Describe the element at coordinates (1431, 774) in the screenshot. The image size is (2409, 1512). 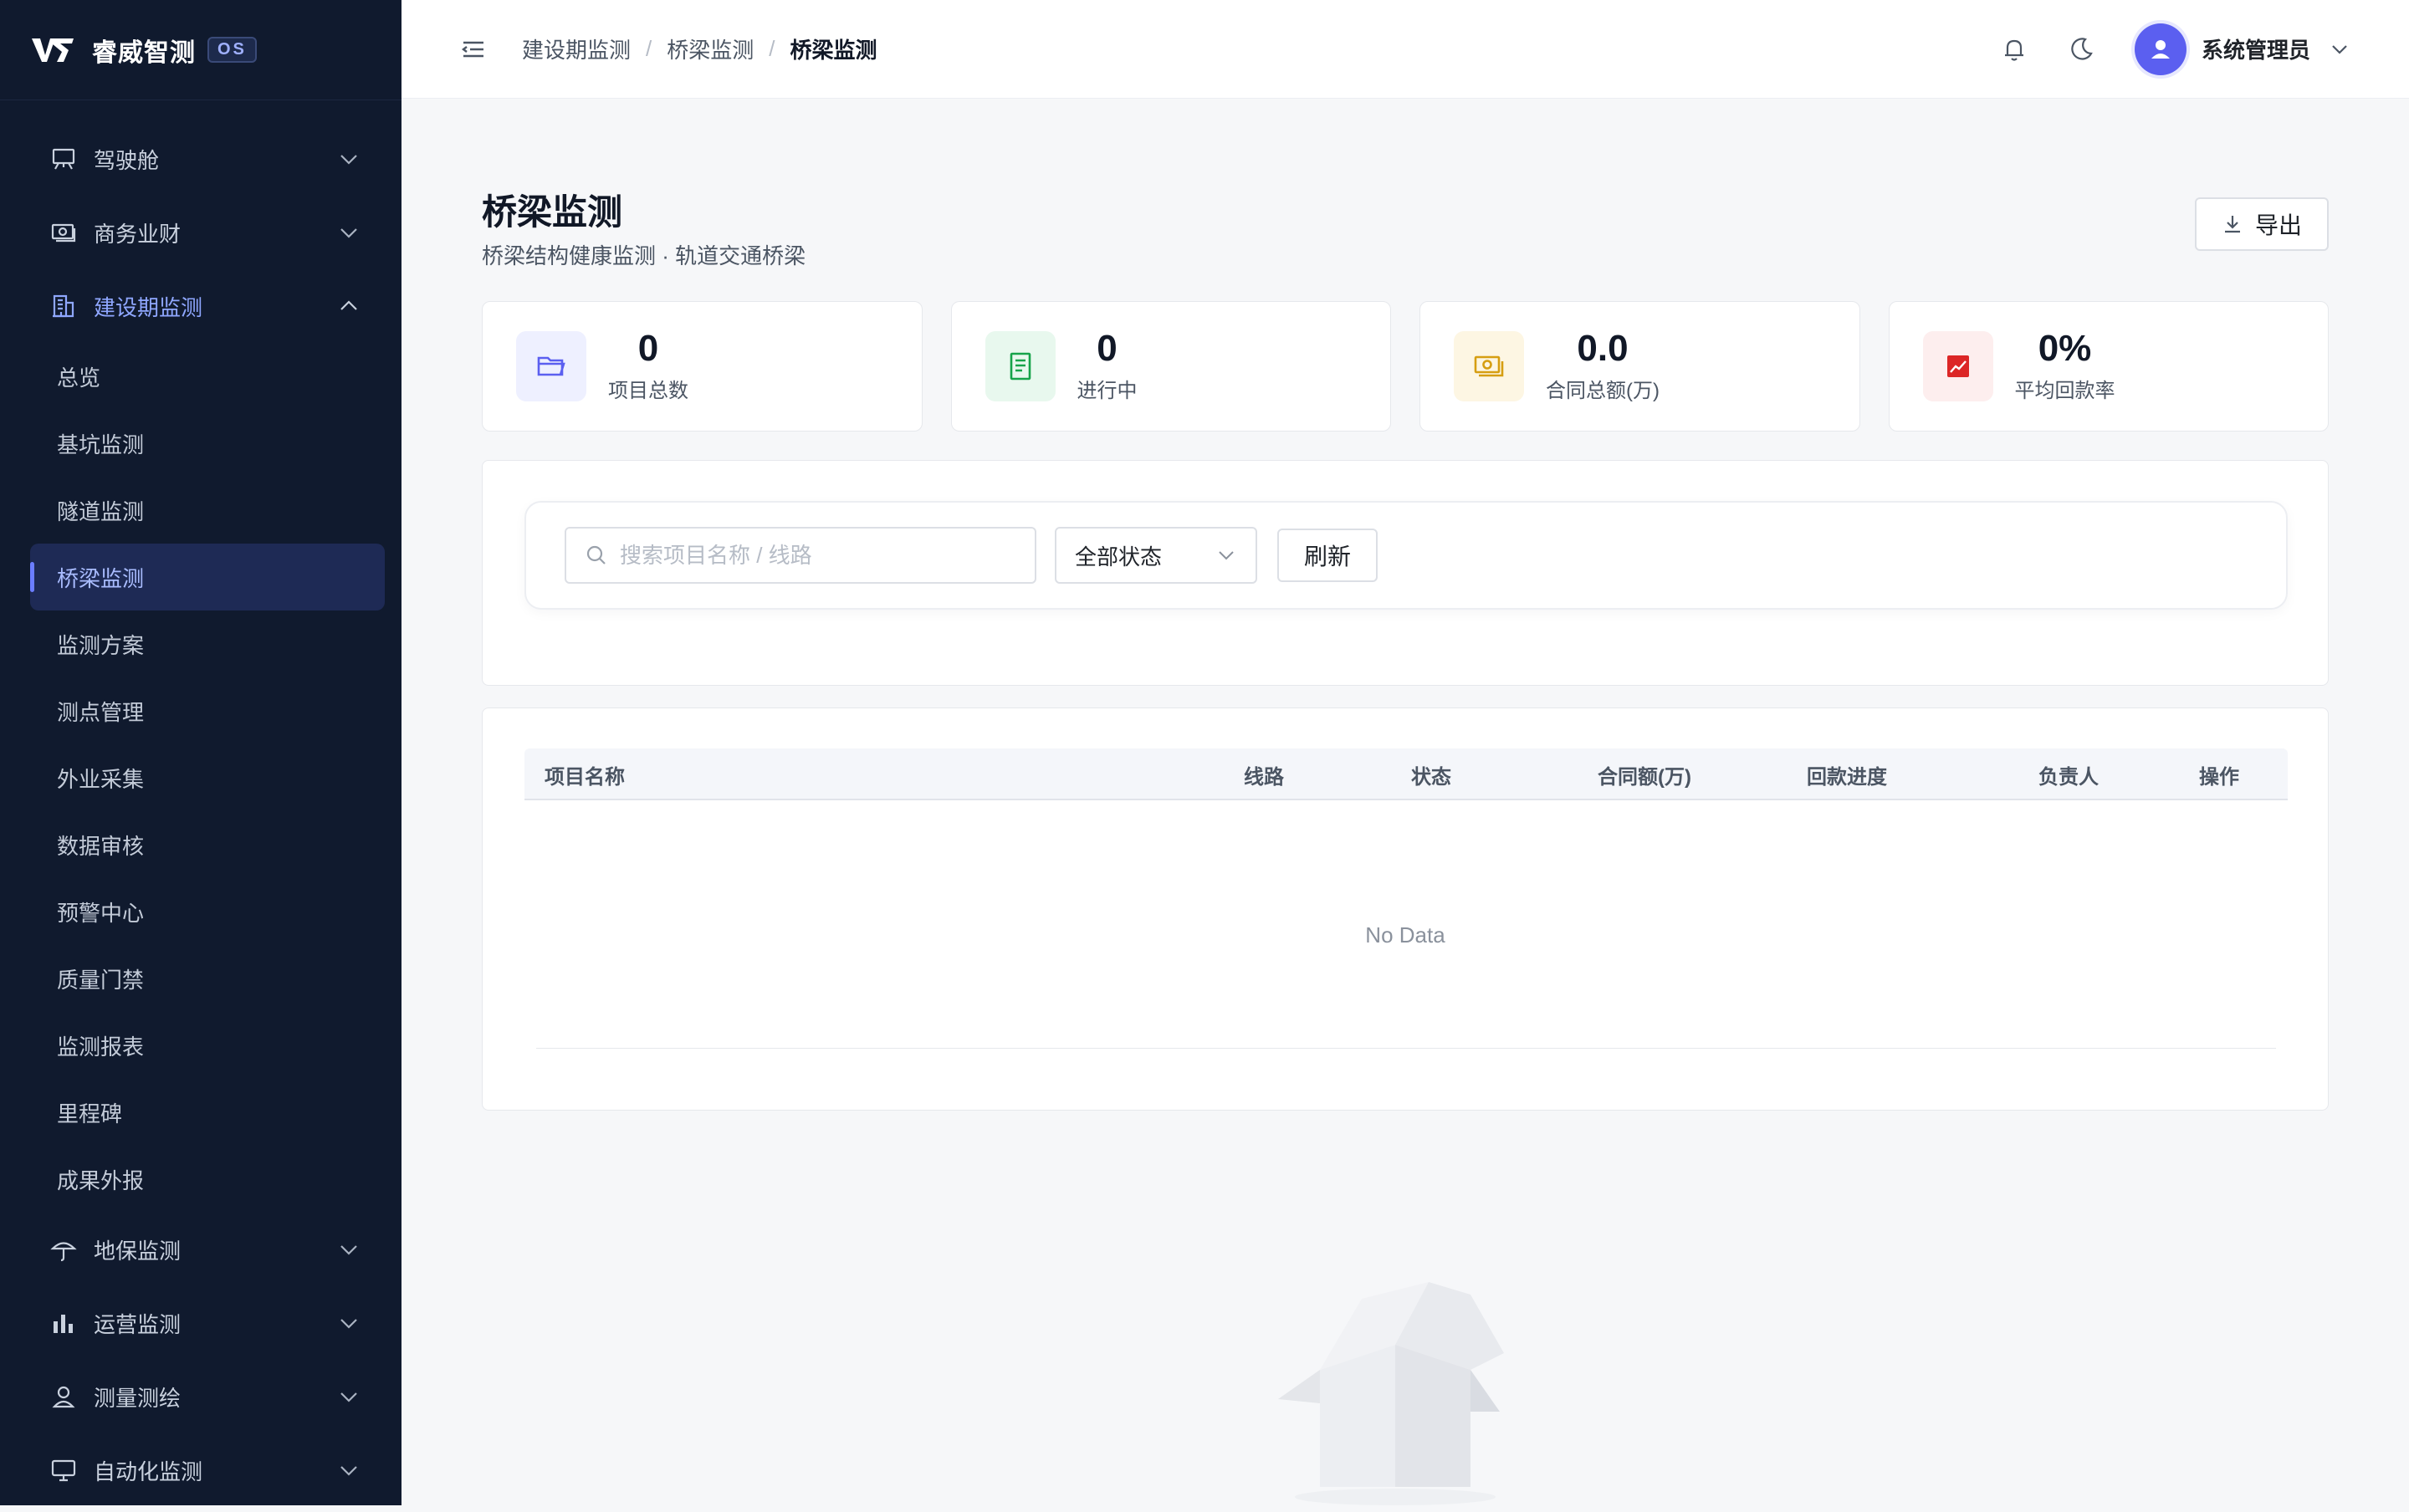
I see `column-header-status: 状态` at that location.